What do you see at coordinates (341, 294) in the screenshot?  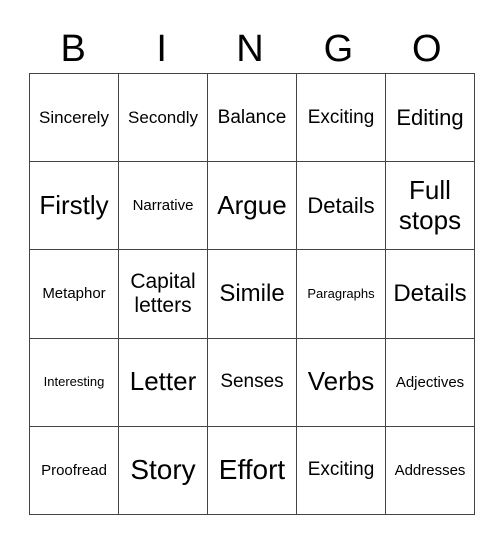 I see `bingo-cell: Paragraphs` at bounding box center [341, 294].